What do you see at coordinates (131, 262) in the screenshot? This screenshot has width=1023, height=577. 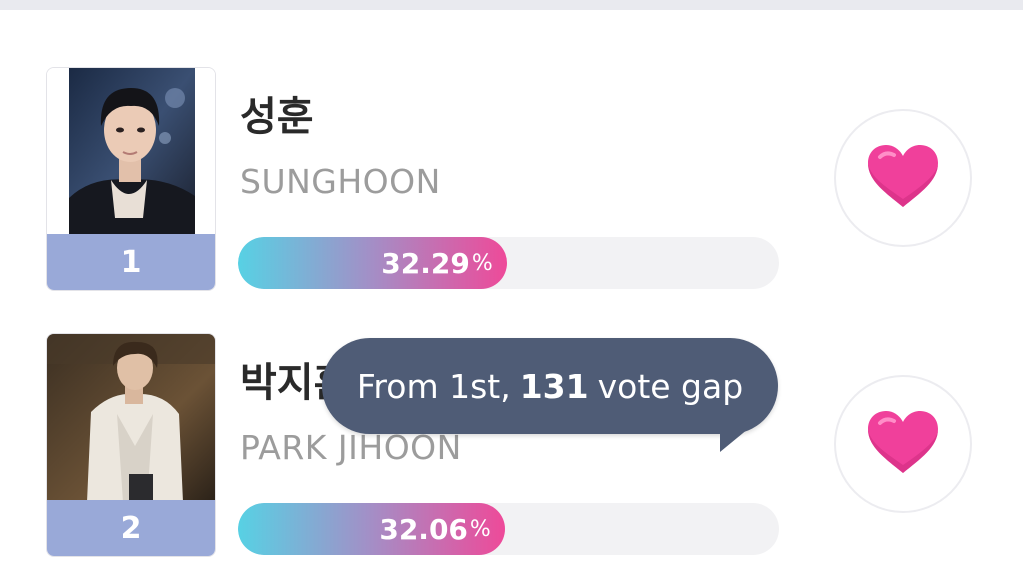 I see `rank-badge: 1` at bounding box center [131, 262].